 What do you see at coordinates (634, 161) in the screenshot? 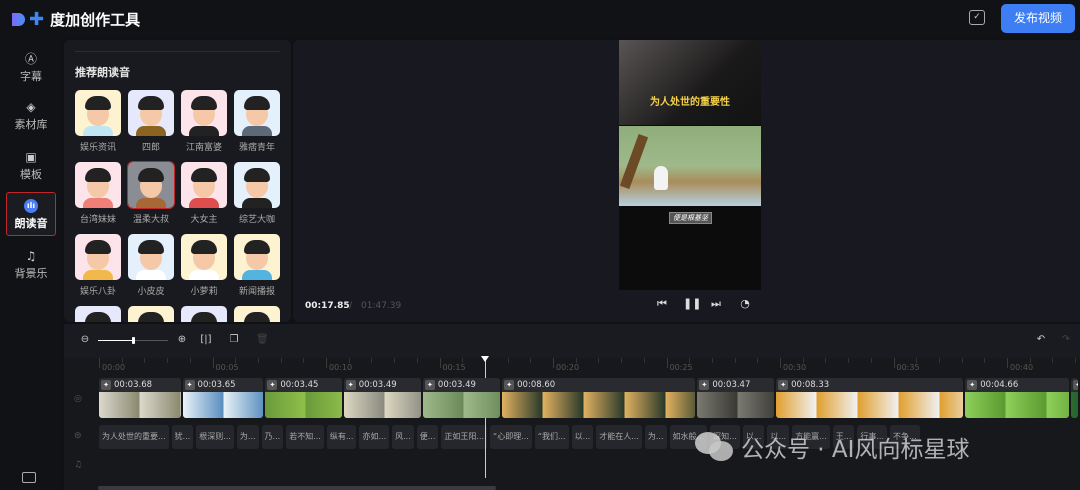
I see `tree-shape` at bounding box center [634, 161].